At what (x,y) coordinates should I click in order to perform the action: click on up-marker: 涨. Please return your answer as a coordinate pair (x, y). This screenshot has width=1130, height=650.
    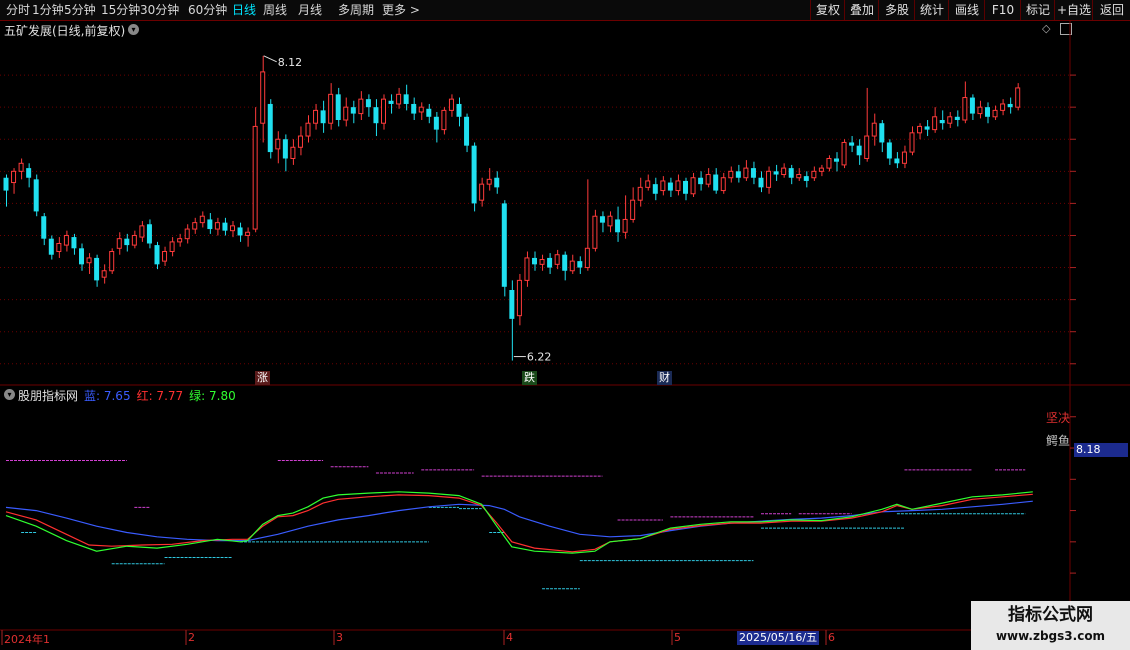
    Looking at the image, I should click on (262, 378).